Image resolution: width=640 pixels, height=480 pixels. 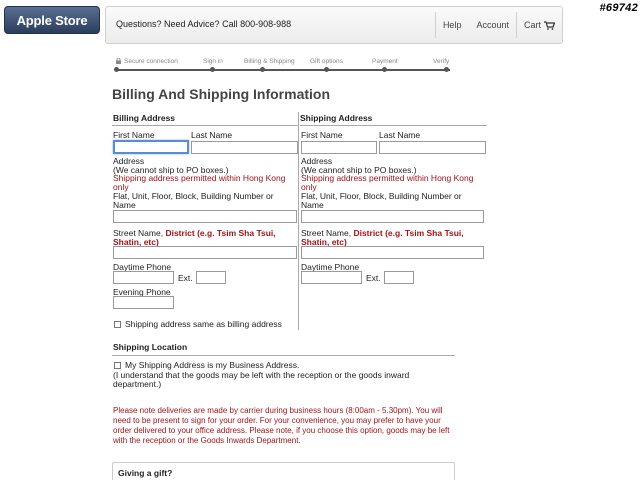 What do you see at coordinates (134, 135) in the screenshot?
I see `billing-first-name-label: First Name` at bounding box center [134, 135].